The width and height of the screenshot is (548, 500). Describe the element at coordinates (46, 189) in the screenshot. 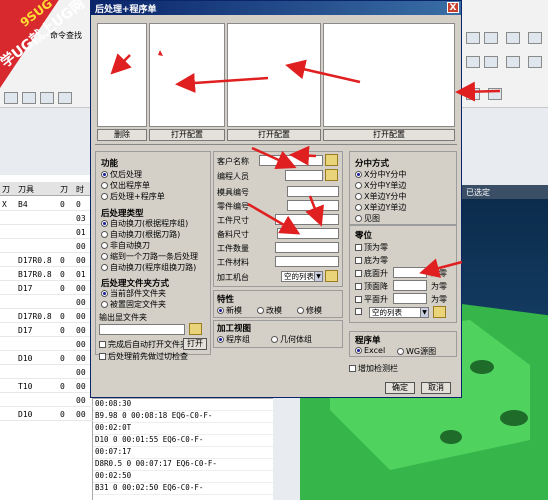

I see `navigator-header: 刀 刀具 刀 时` at that location.